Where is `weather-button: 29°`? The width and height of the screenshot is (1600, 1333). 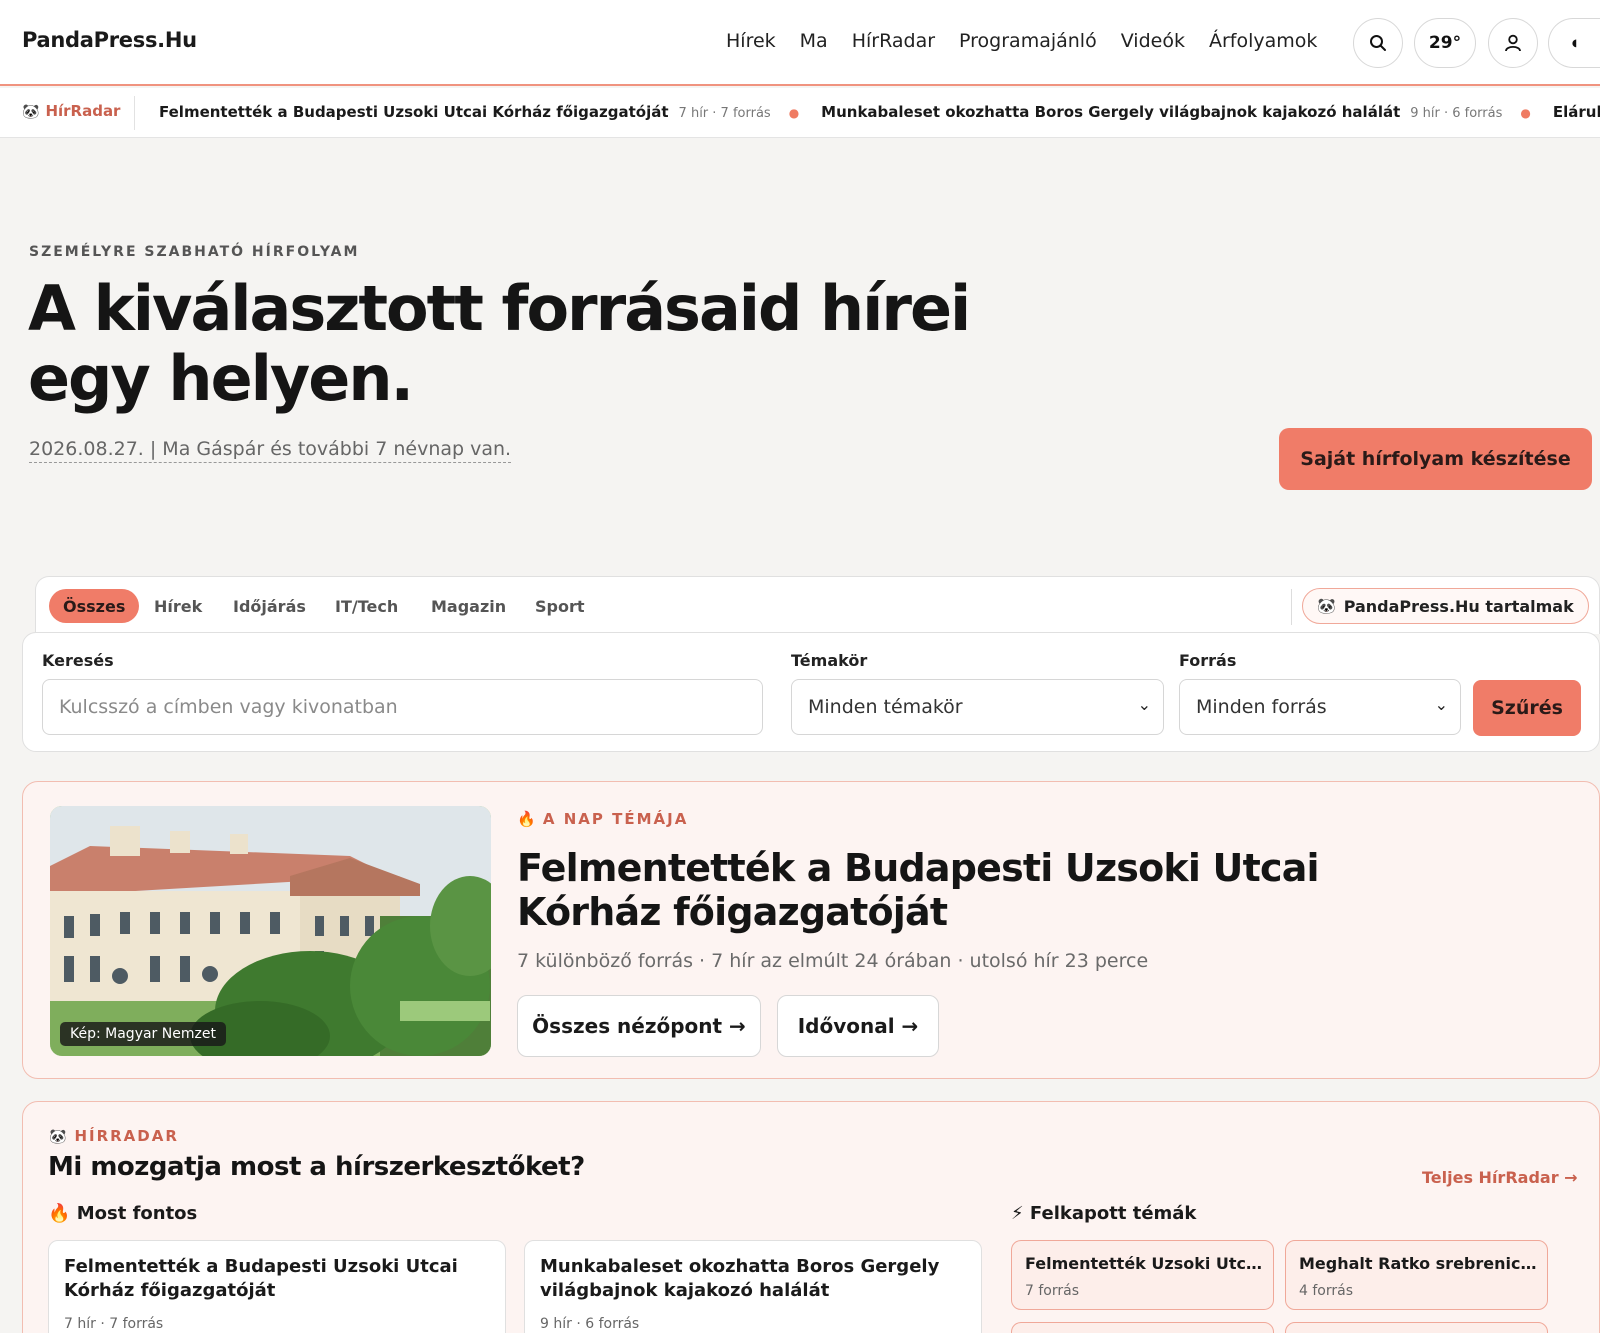 weather-button: 29° is located at coordinates (1445, 43).